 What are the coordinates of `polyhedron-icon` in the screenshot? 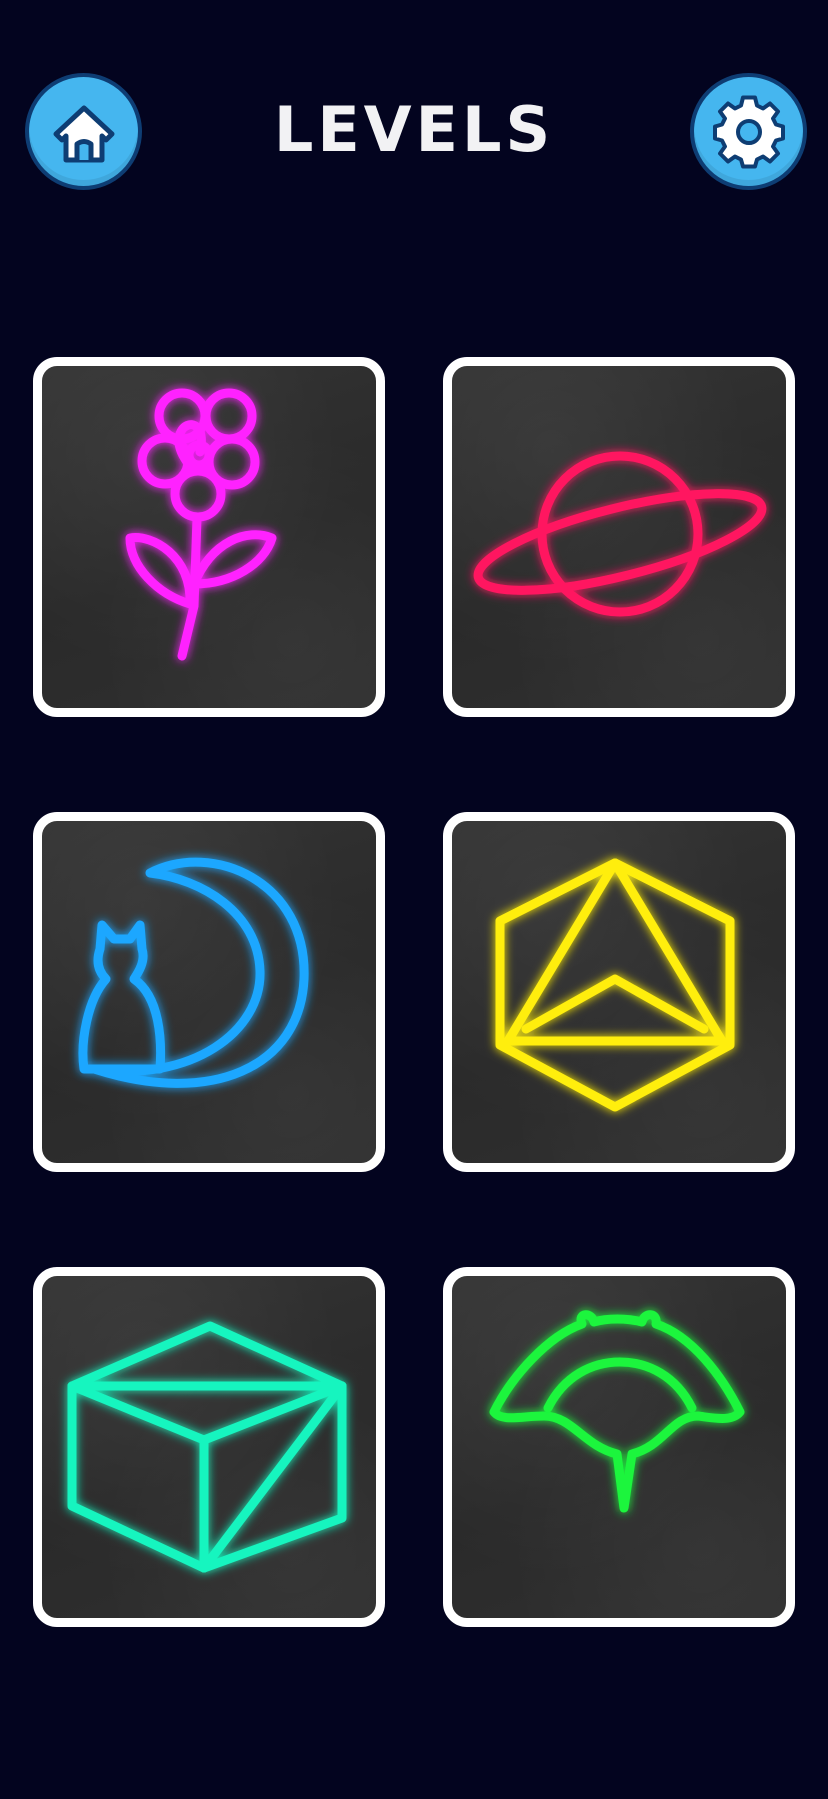 It's located at (615, 985).